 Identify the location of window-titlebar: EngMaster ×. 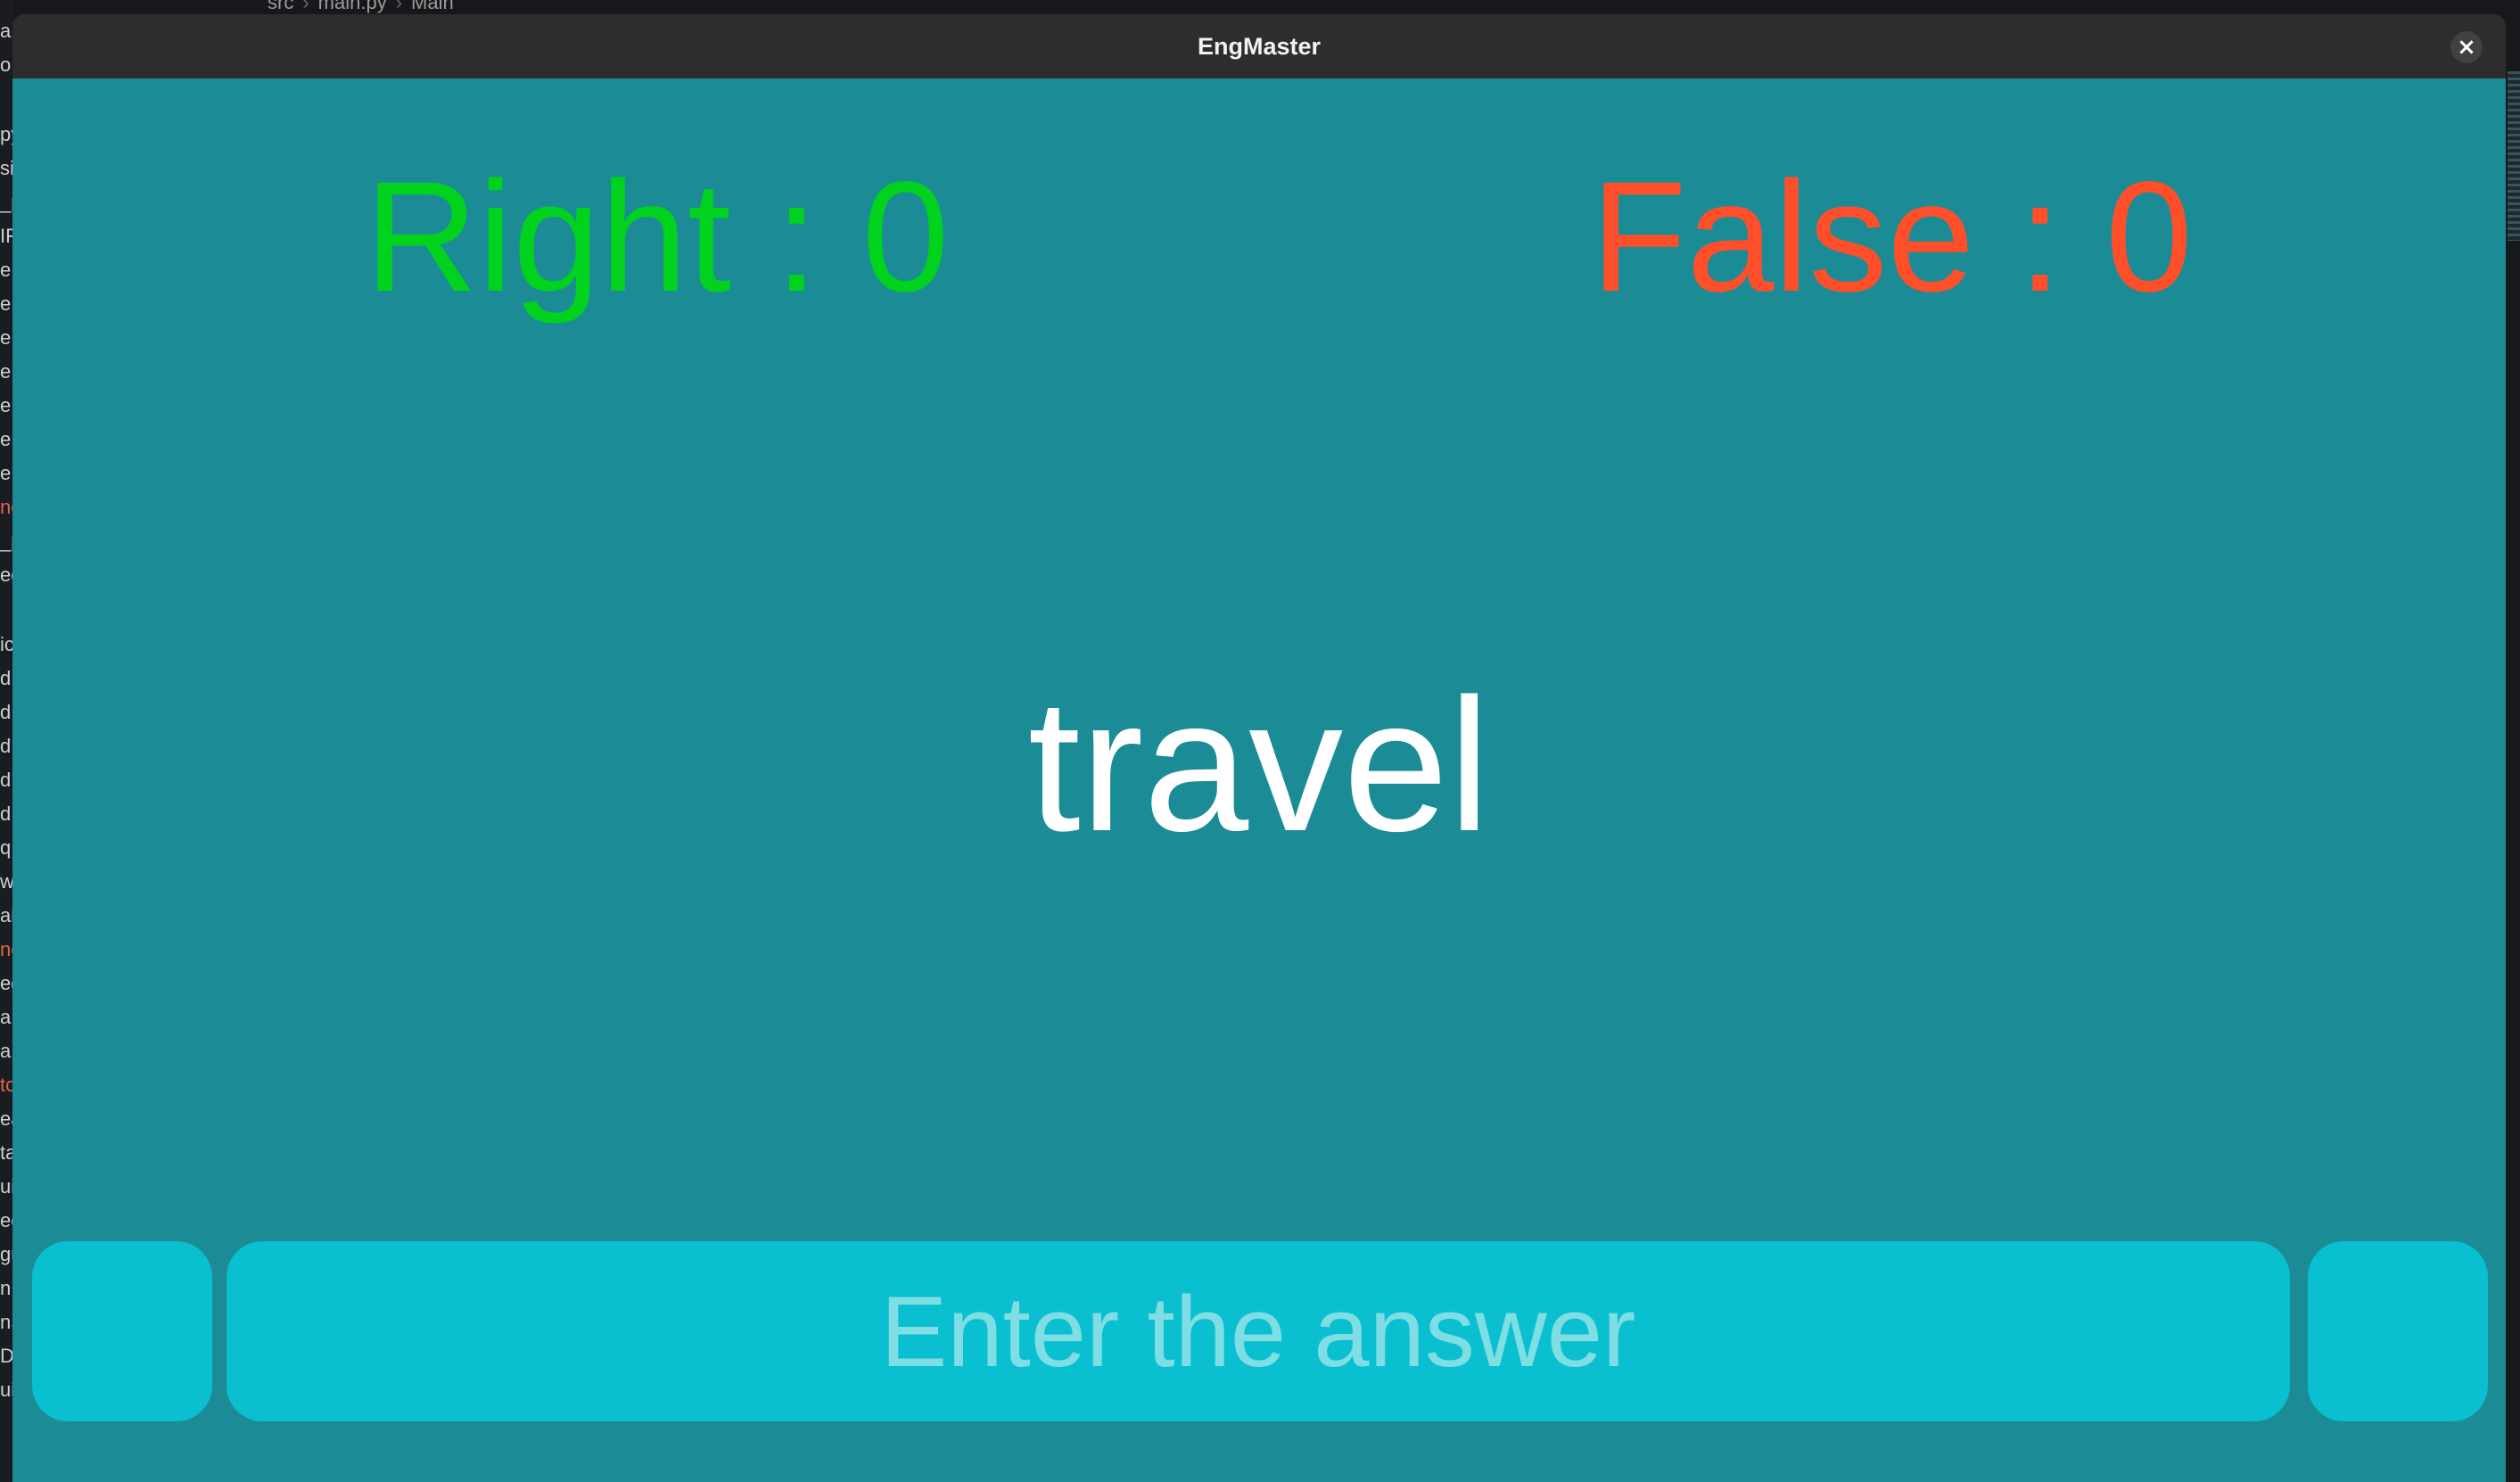
(1259, 46).